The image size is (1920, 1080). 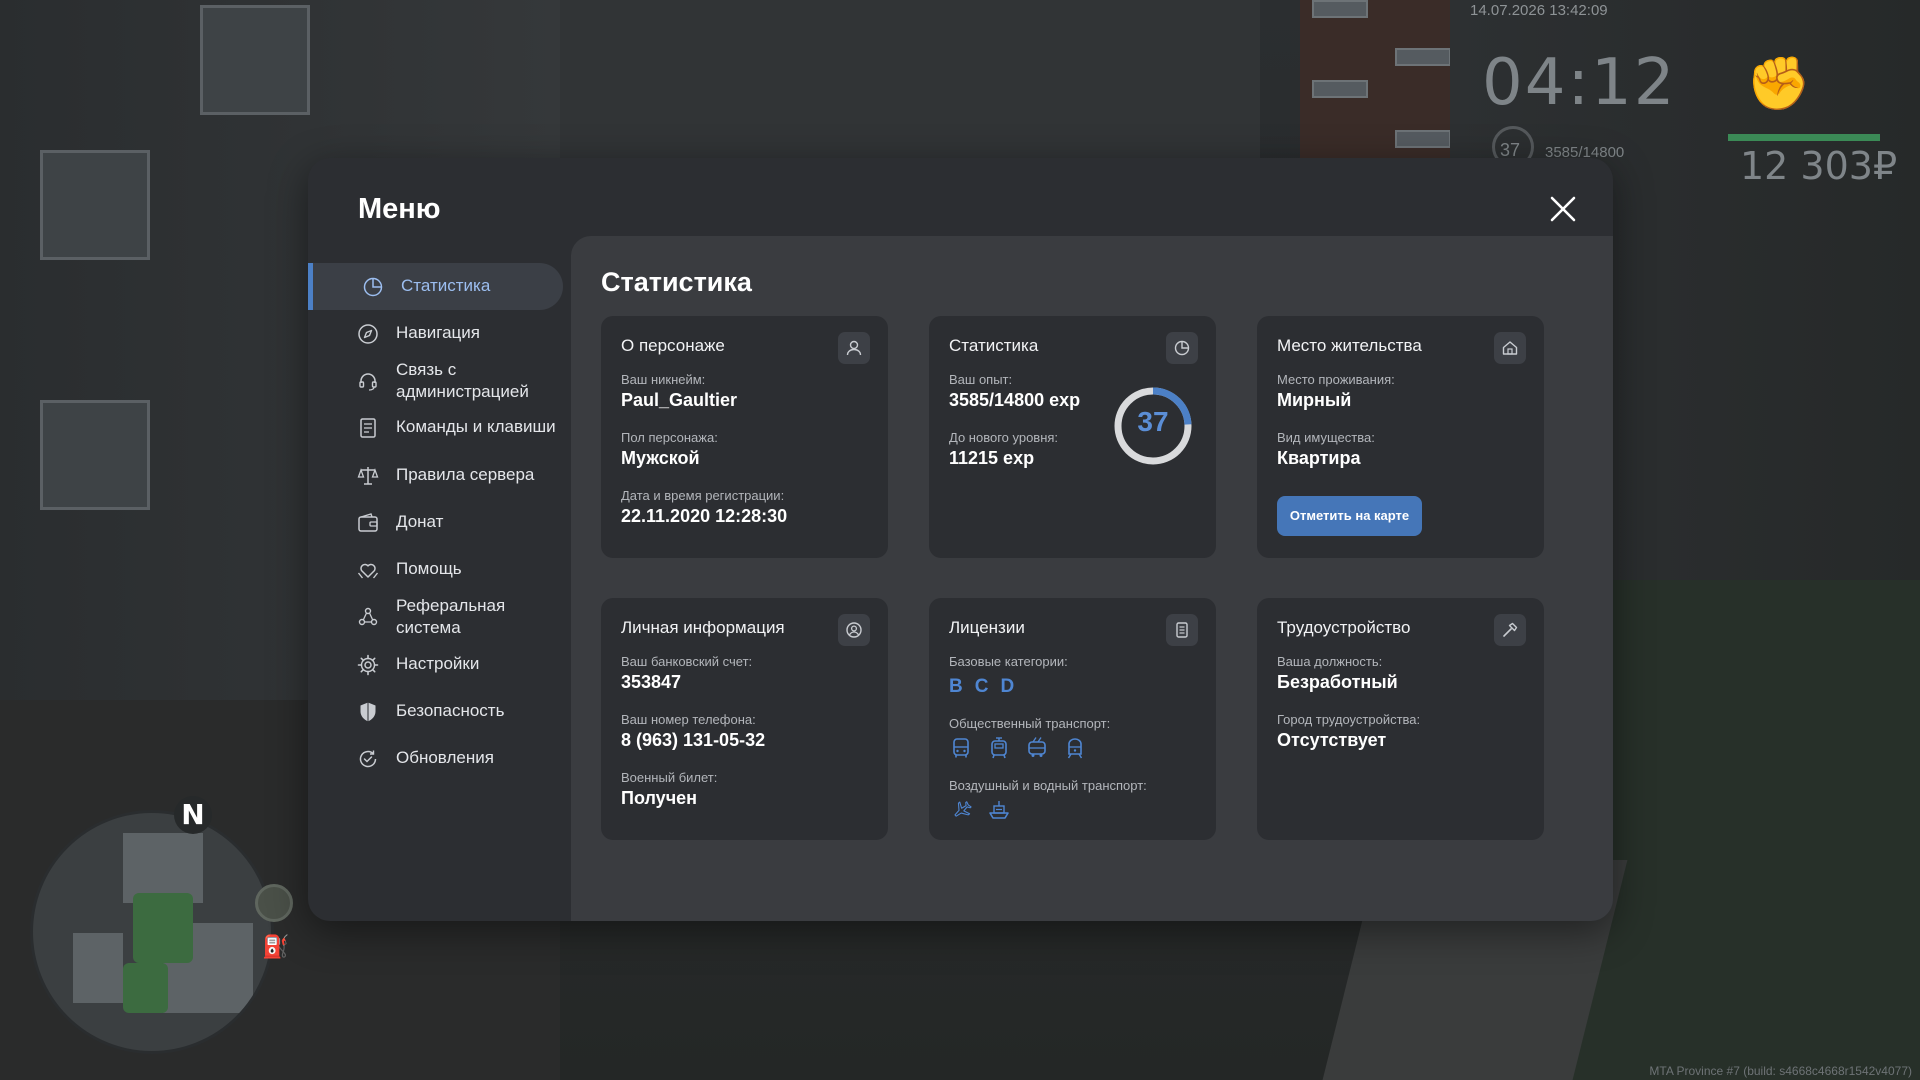 I want to click on gender-value: Мужской, so click(x=660, y=458).